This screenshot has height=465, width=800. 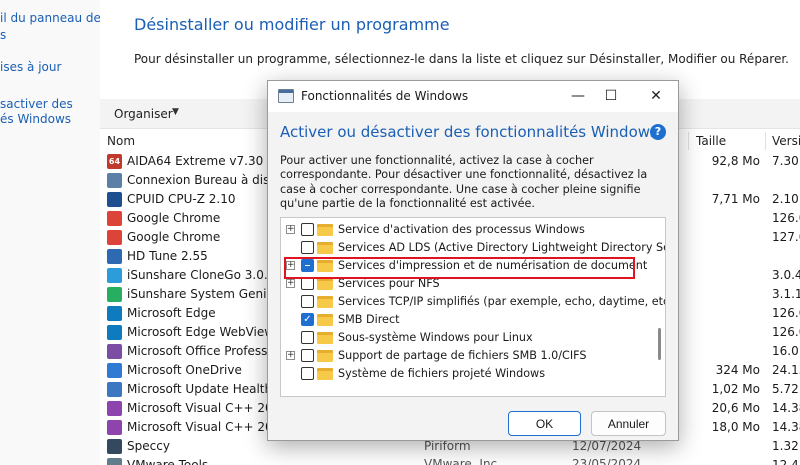 What do you see at coordinates (197, 351) in the screenshot?
I see `program-name: Microsoft Office Professio` at bounding box center [197, 351].